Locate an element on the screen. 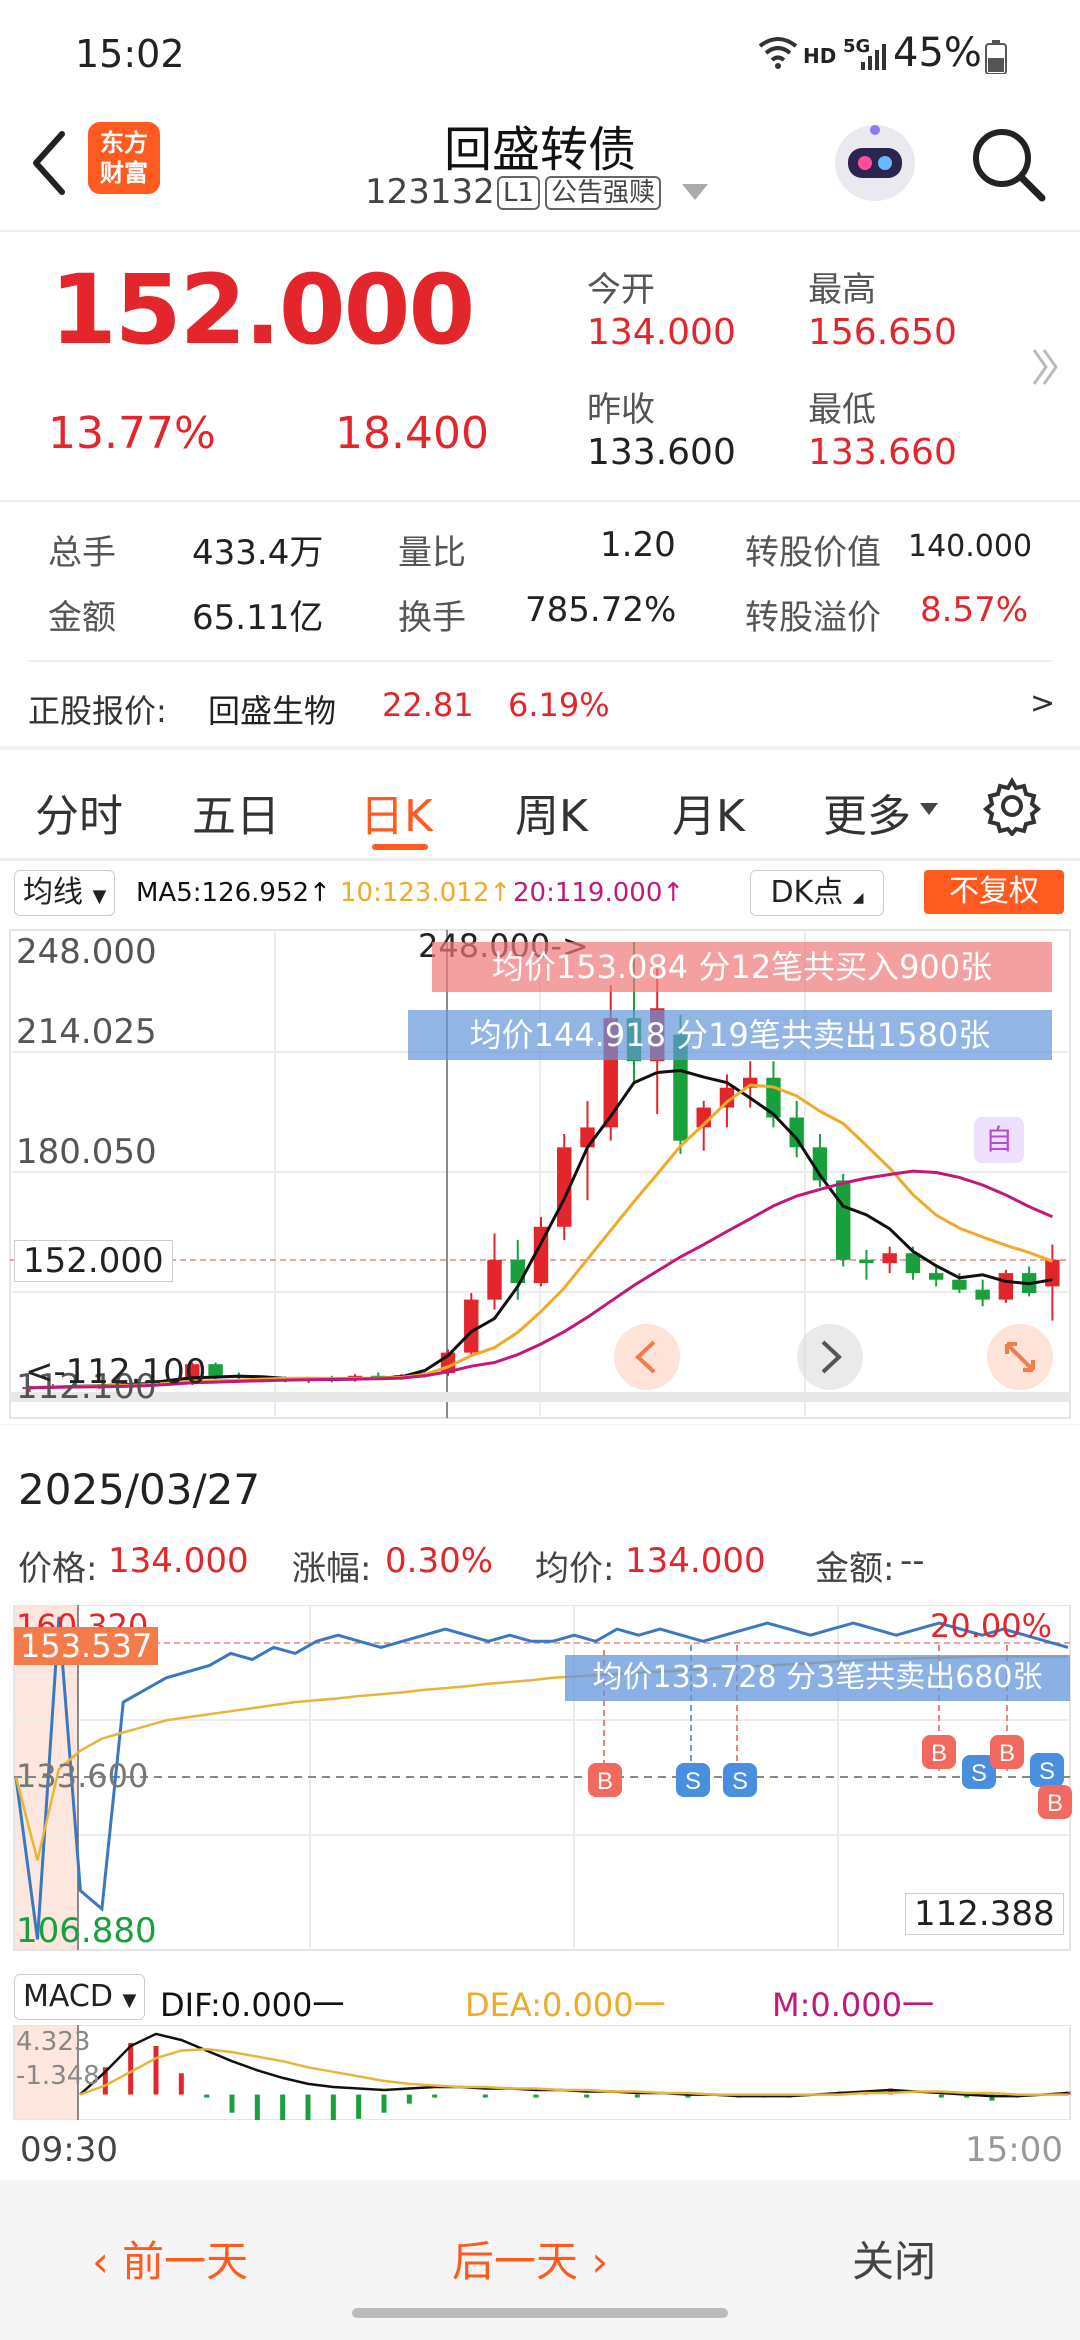 This screenshot has width=1080, height=2340. tab-weekly-k: 周K is located at coordinates (551, 812).